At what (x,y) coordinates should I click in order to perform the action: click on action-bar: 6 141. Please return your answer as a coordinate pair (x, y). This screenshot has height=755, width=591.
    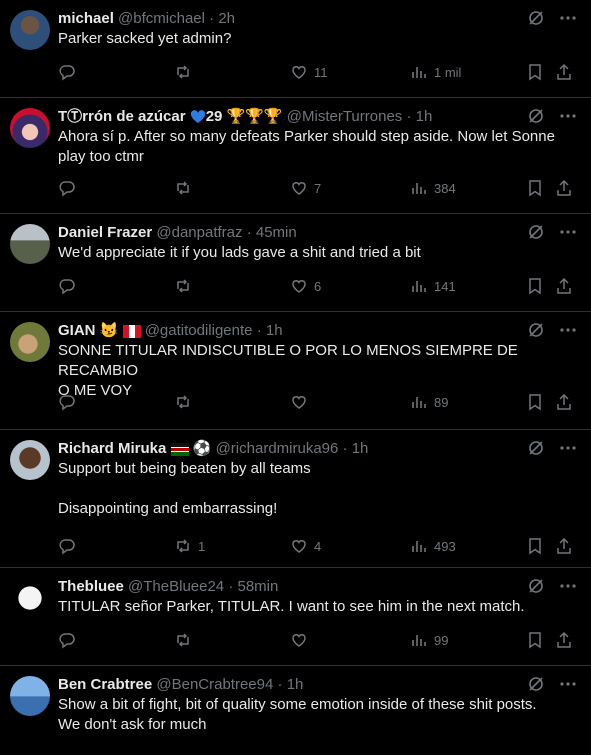
    Looking at the image, I should click on (318, 286).